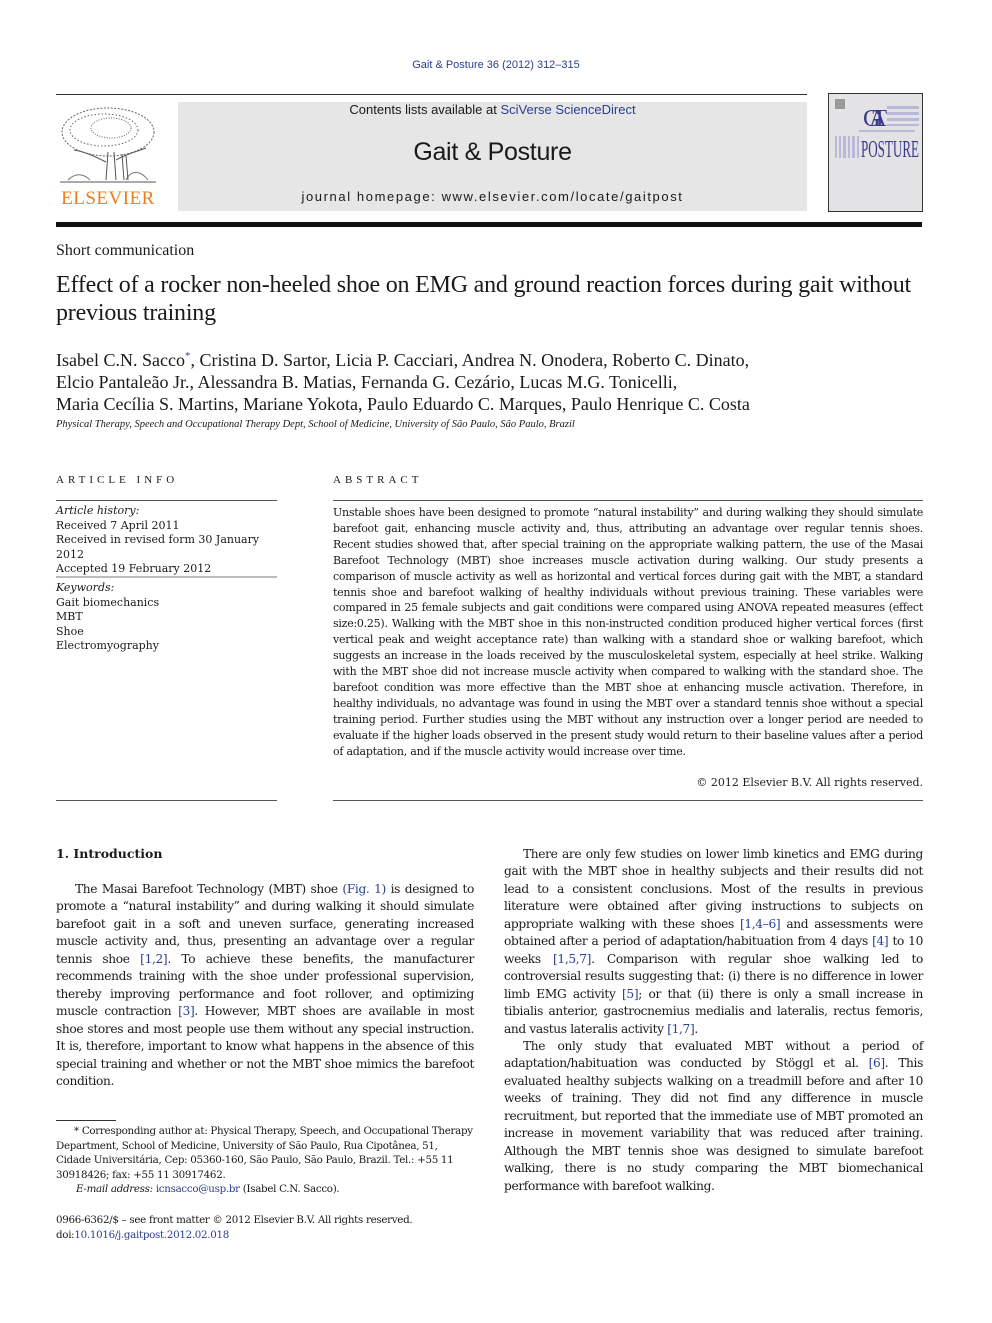  I want to click on citation-link: [1,7], so click(681, 1029).